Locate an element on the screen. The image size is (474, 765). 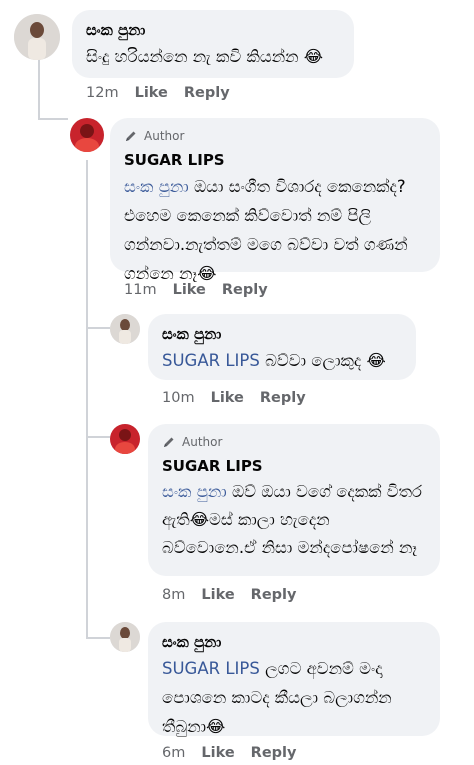
comment-actions: 6m Like Reply is located at coordinates (229, 753).